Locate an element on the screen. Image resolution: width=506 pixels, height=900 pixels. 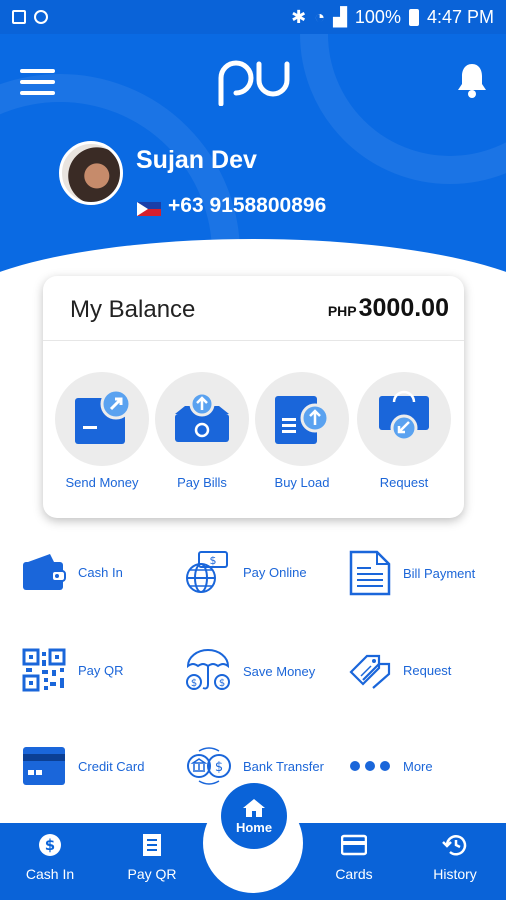
status-bar: ✱ ◔ ▟ 100% 4:47 PM is located at coordinates (253, 17).